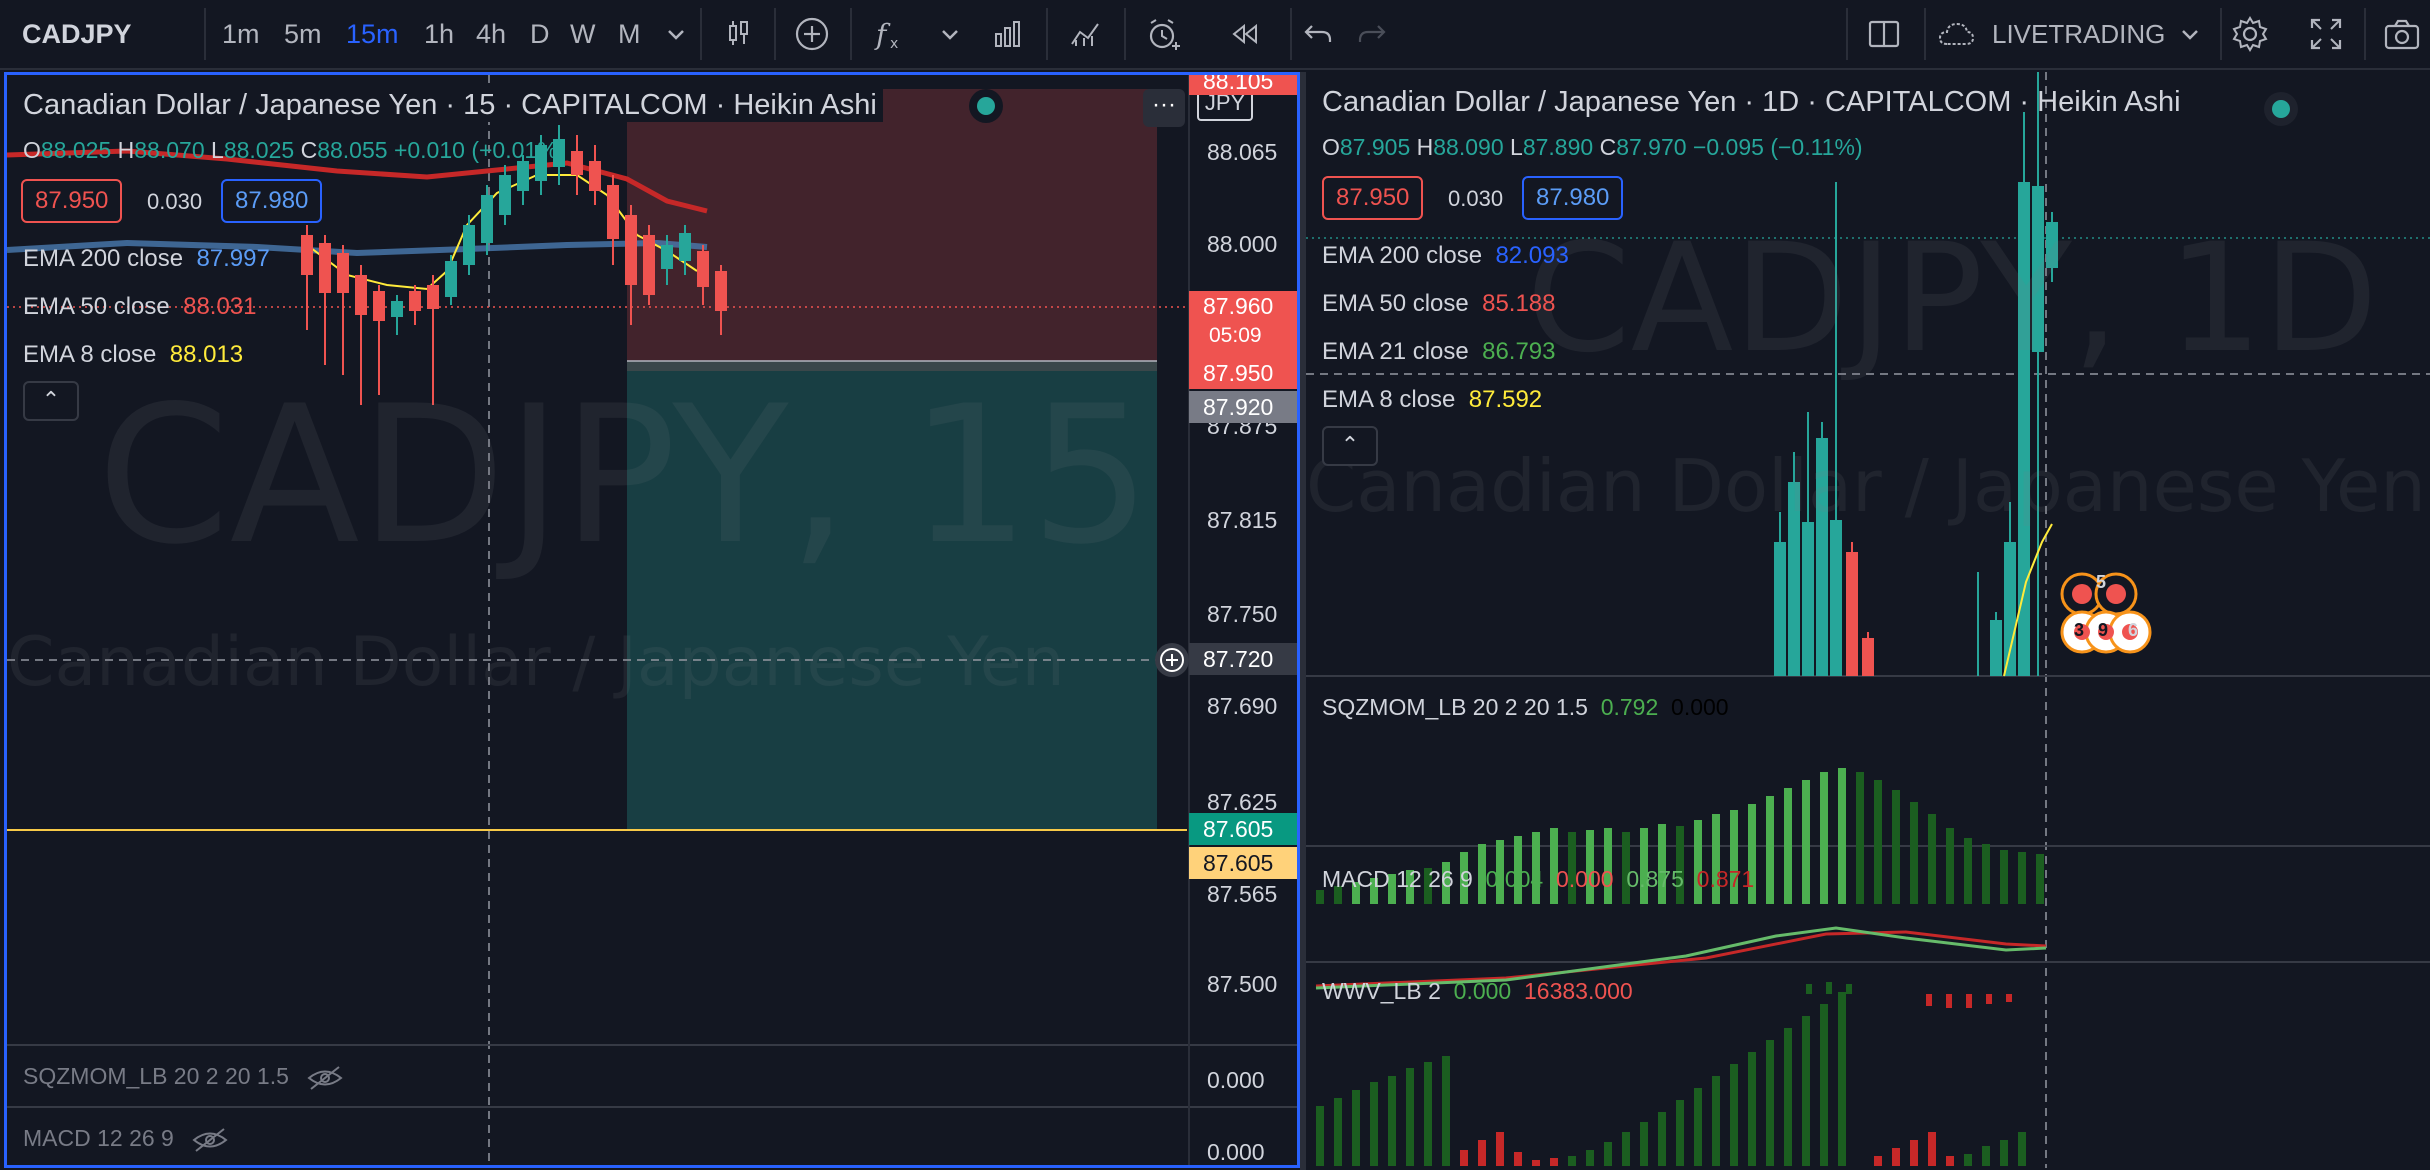  I want to click on alert-clock-icon, so click(1164, 34).